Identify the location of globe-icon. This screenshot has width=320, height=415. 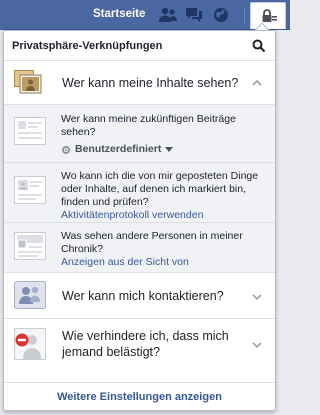
(221, 15).